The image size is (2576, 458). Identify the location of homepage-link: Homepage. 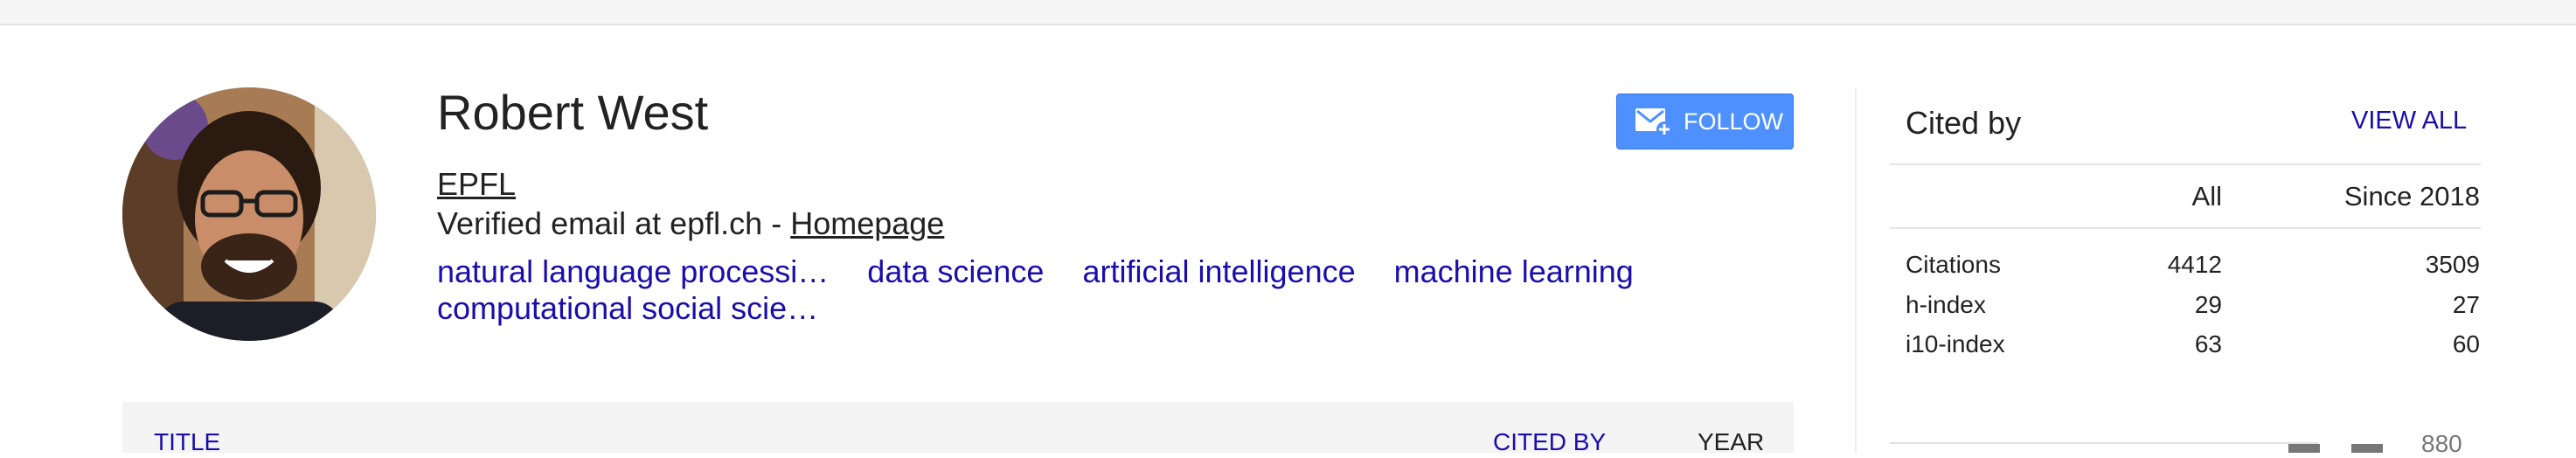
(867, 223).